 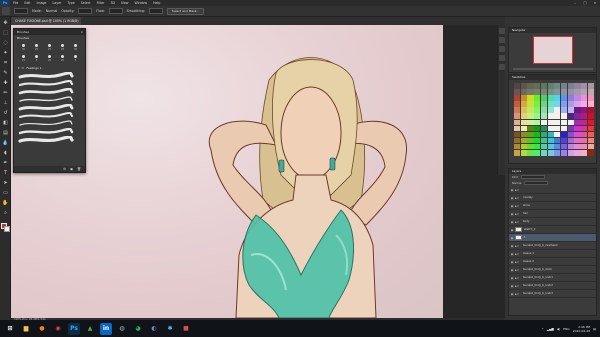 I want to click on layer-row: ◉ ▸▭ tsunako_body_b_clock, so click(x=552, y=270).